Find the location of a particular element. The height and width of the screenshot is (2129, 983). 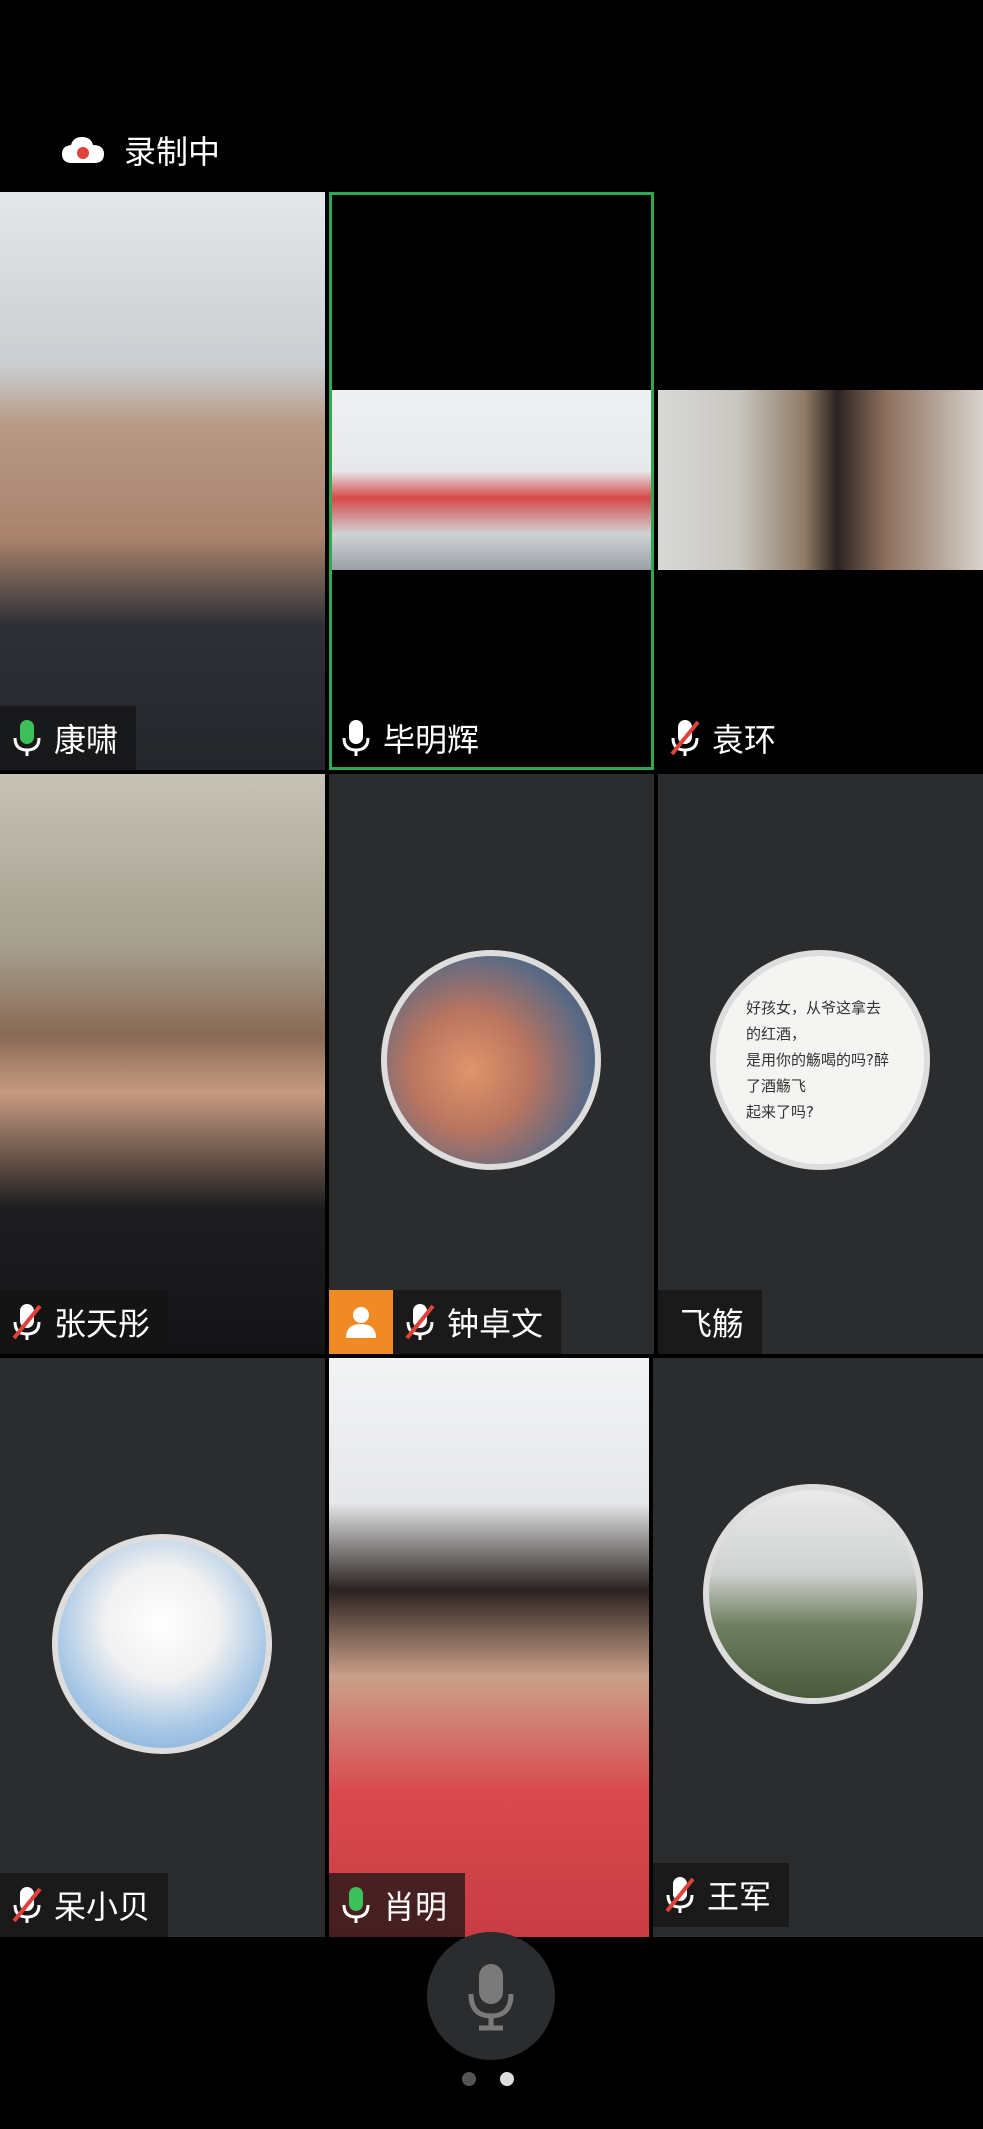

name-badge: 呆小贝 is located at coordinates (84, 1905).